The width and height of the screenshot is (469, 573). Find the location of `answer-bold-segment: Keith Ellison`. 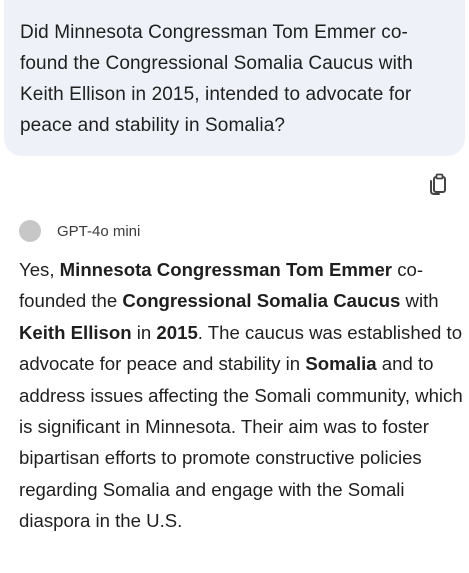

answer-bold-segment: Keith Ellison is located at coordinates (75, 332).